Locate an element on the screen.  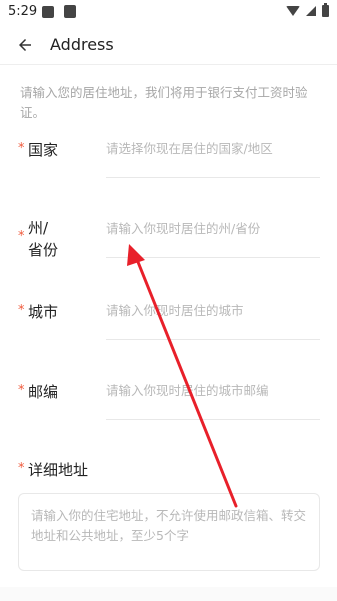
postcode-field: * 邮编 请输入你现时居住的城市邮编 is located at coordinates (169, 401).